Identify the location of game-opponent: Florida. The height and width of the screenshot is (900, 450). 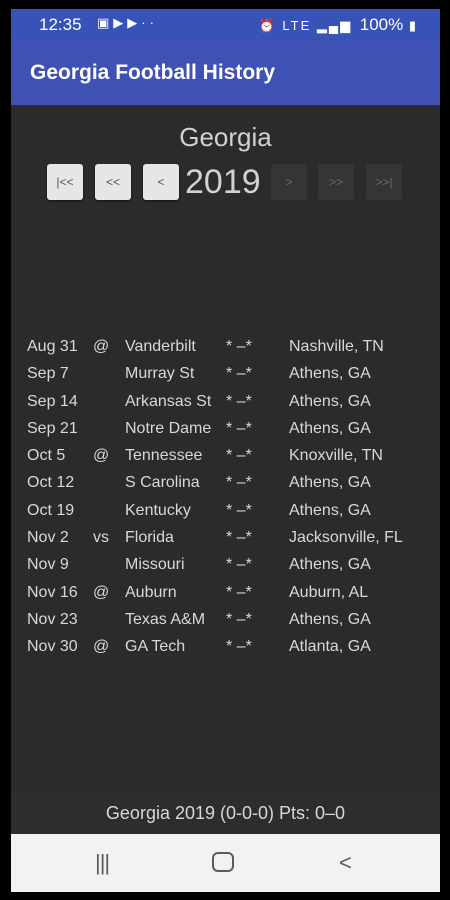
(149, 538).